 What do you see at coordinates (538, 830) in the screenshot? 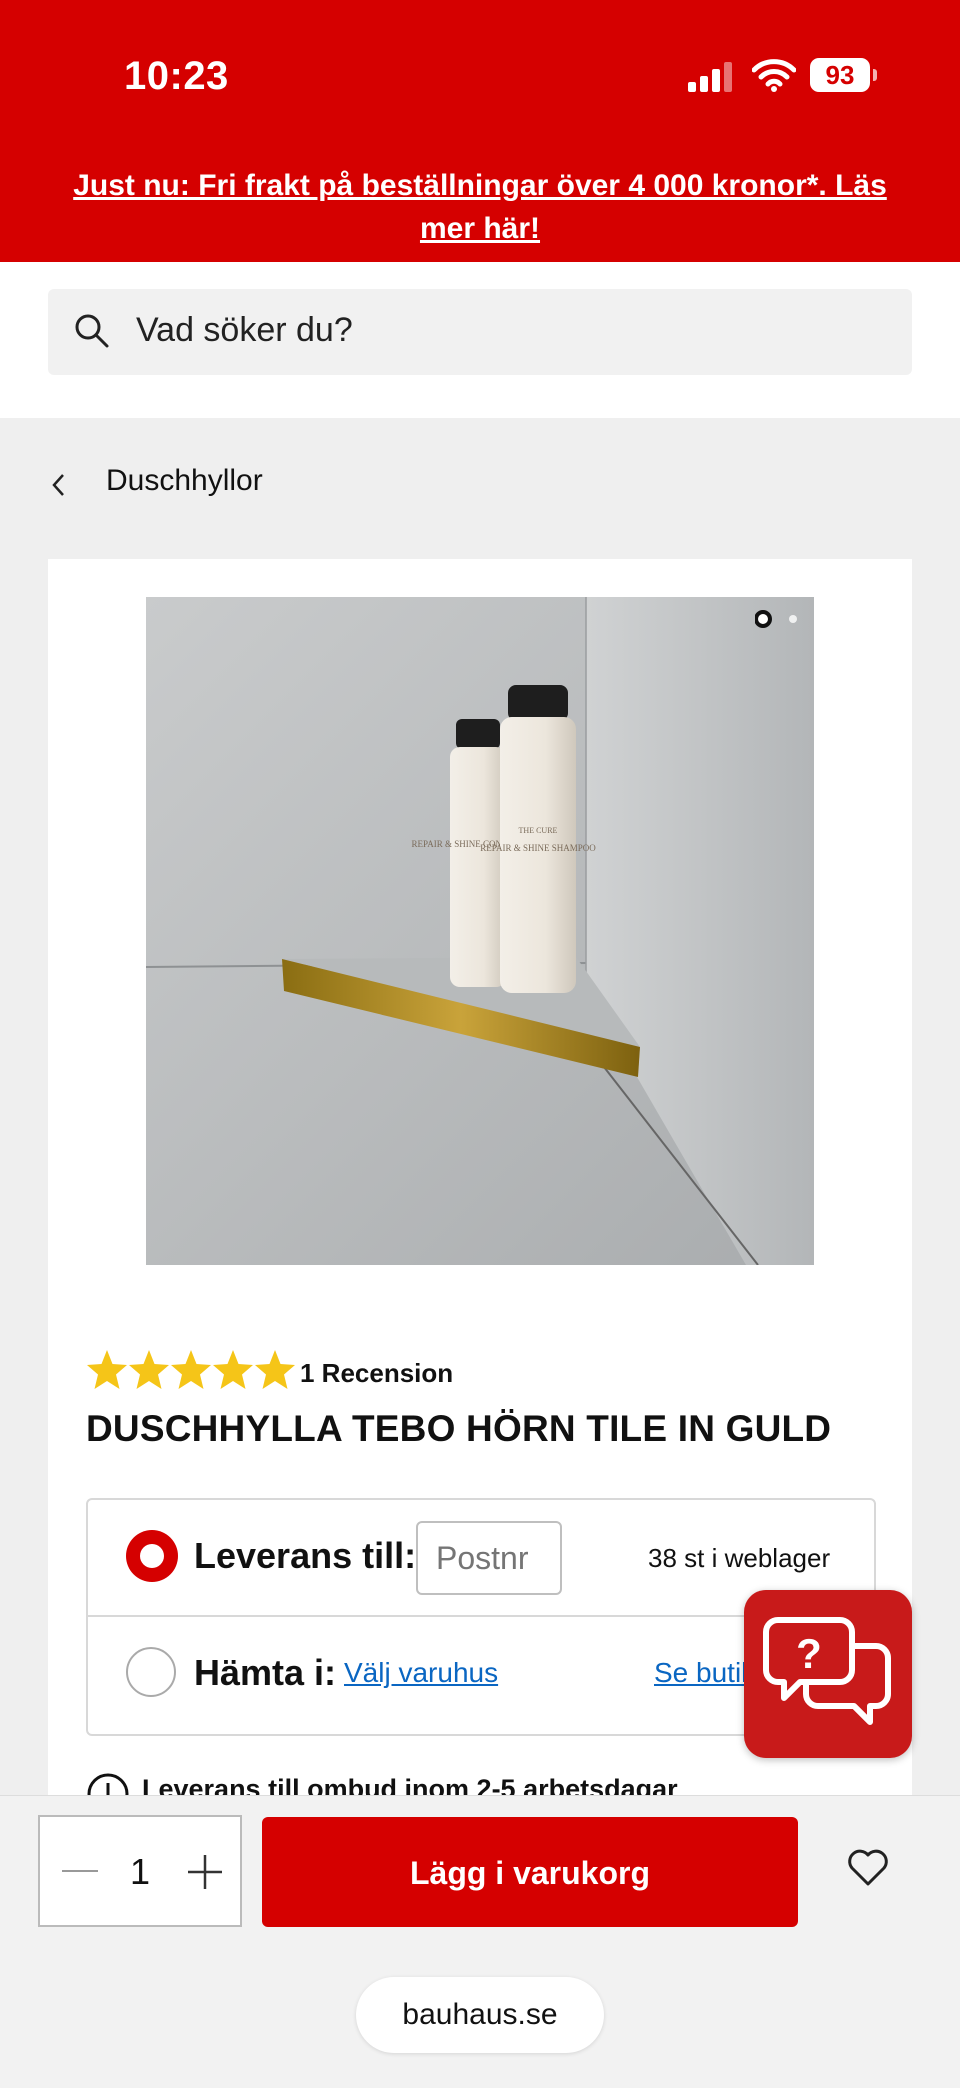
I see `bottle-right-brand: THE CURE` at bounding box center [538, 830].